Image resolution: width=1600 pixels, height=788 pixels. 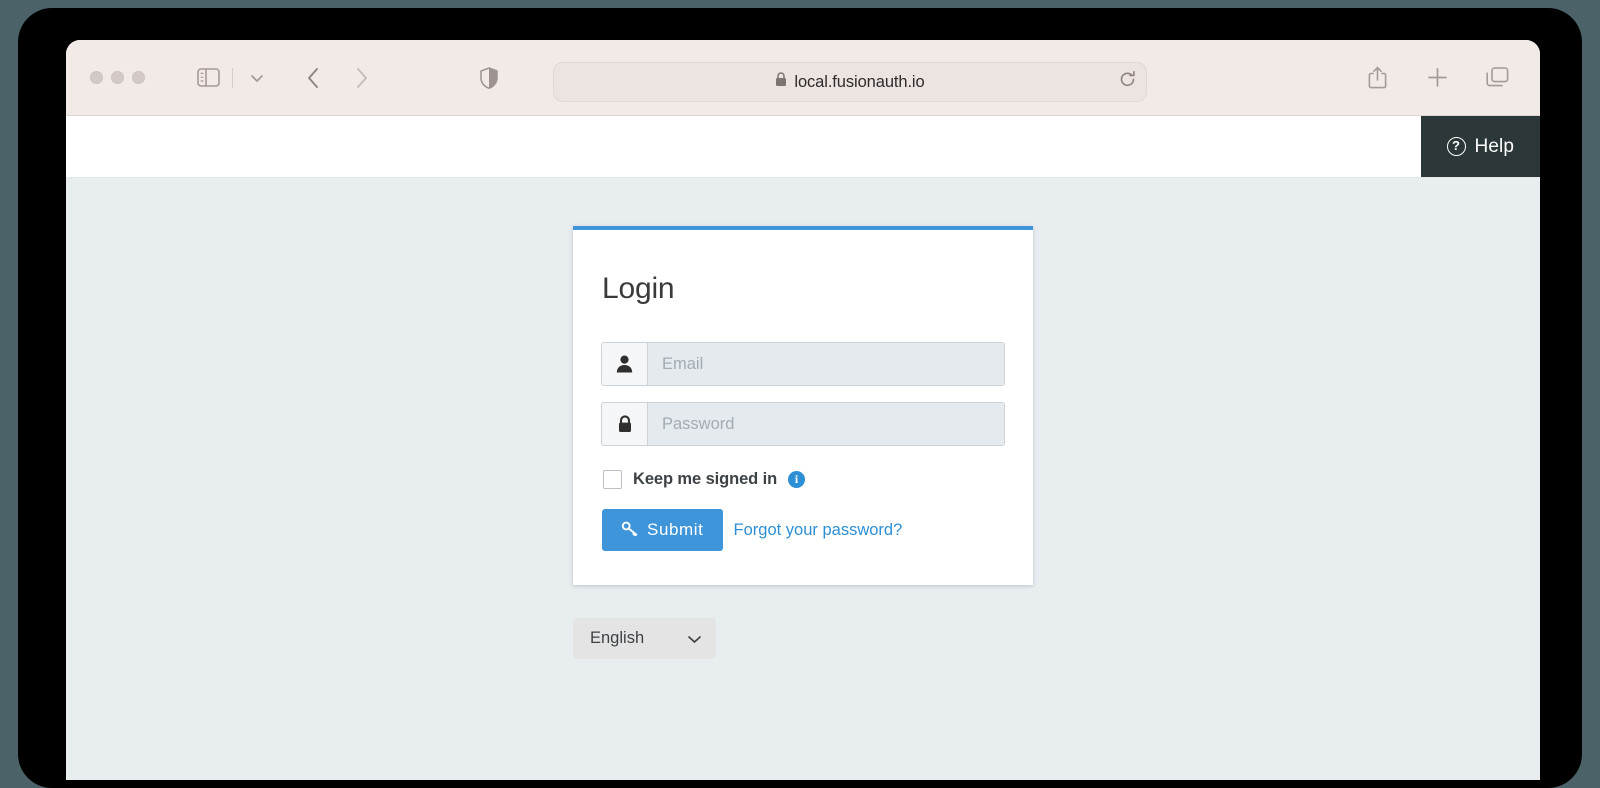 I want to click on share-icon, so click(x=1377, y=78).